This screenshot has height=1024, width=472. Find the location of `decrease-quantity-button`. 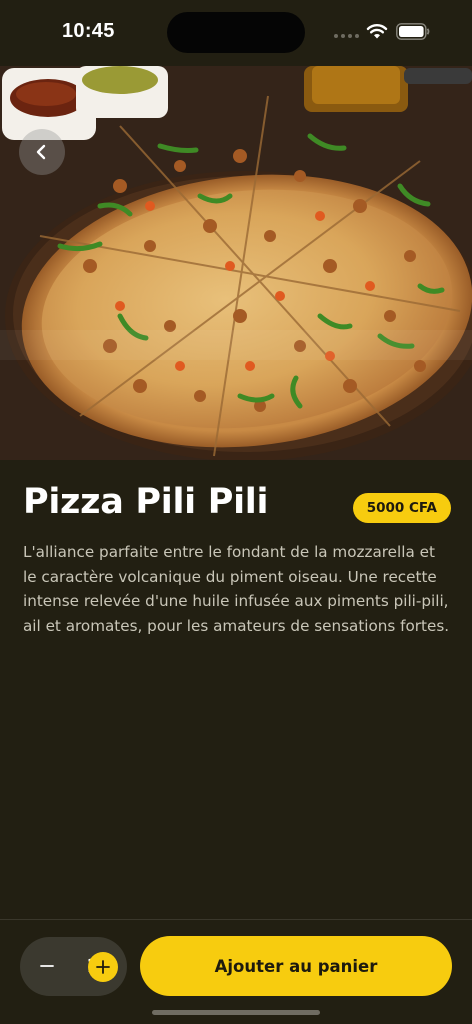

decrease-quantity-button is located at coordinates (47, 966).